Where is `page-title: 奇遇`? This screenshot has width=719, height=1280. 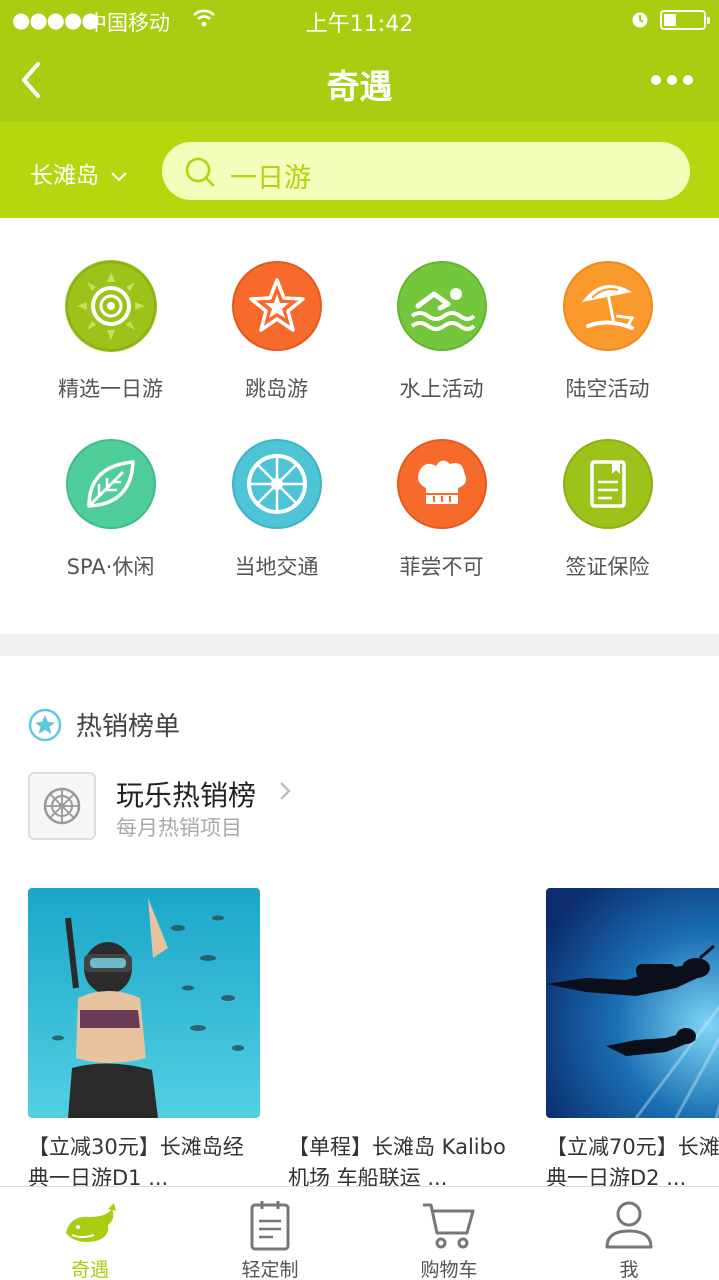 page-title: 奇遇 is located at coordinates (359, 86).